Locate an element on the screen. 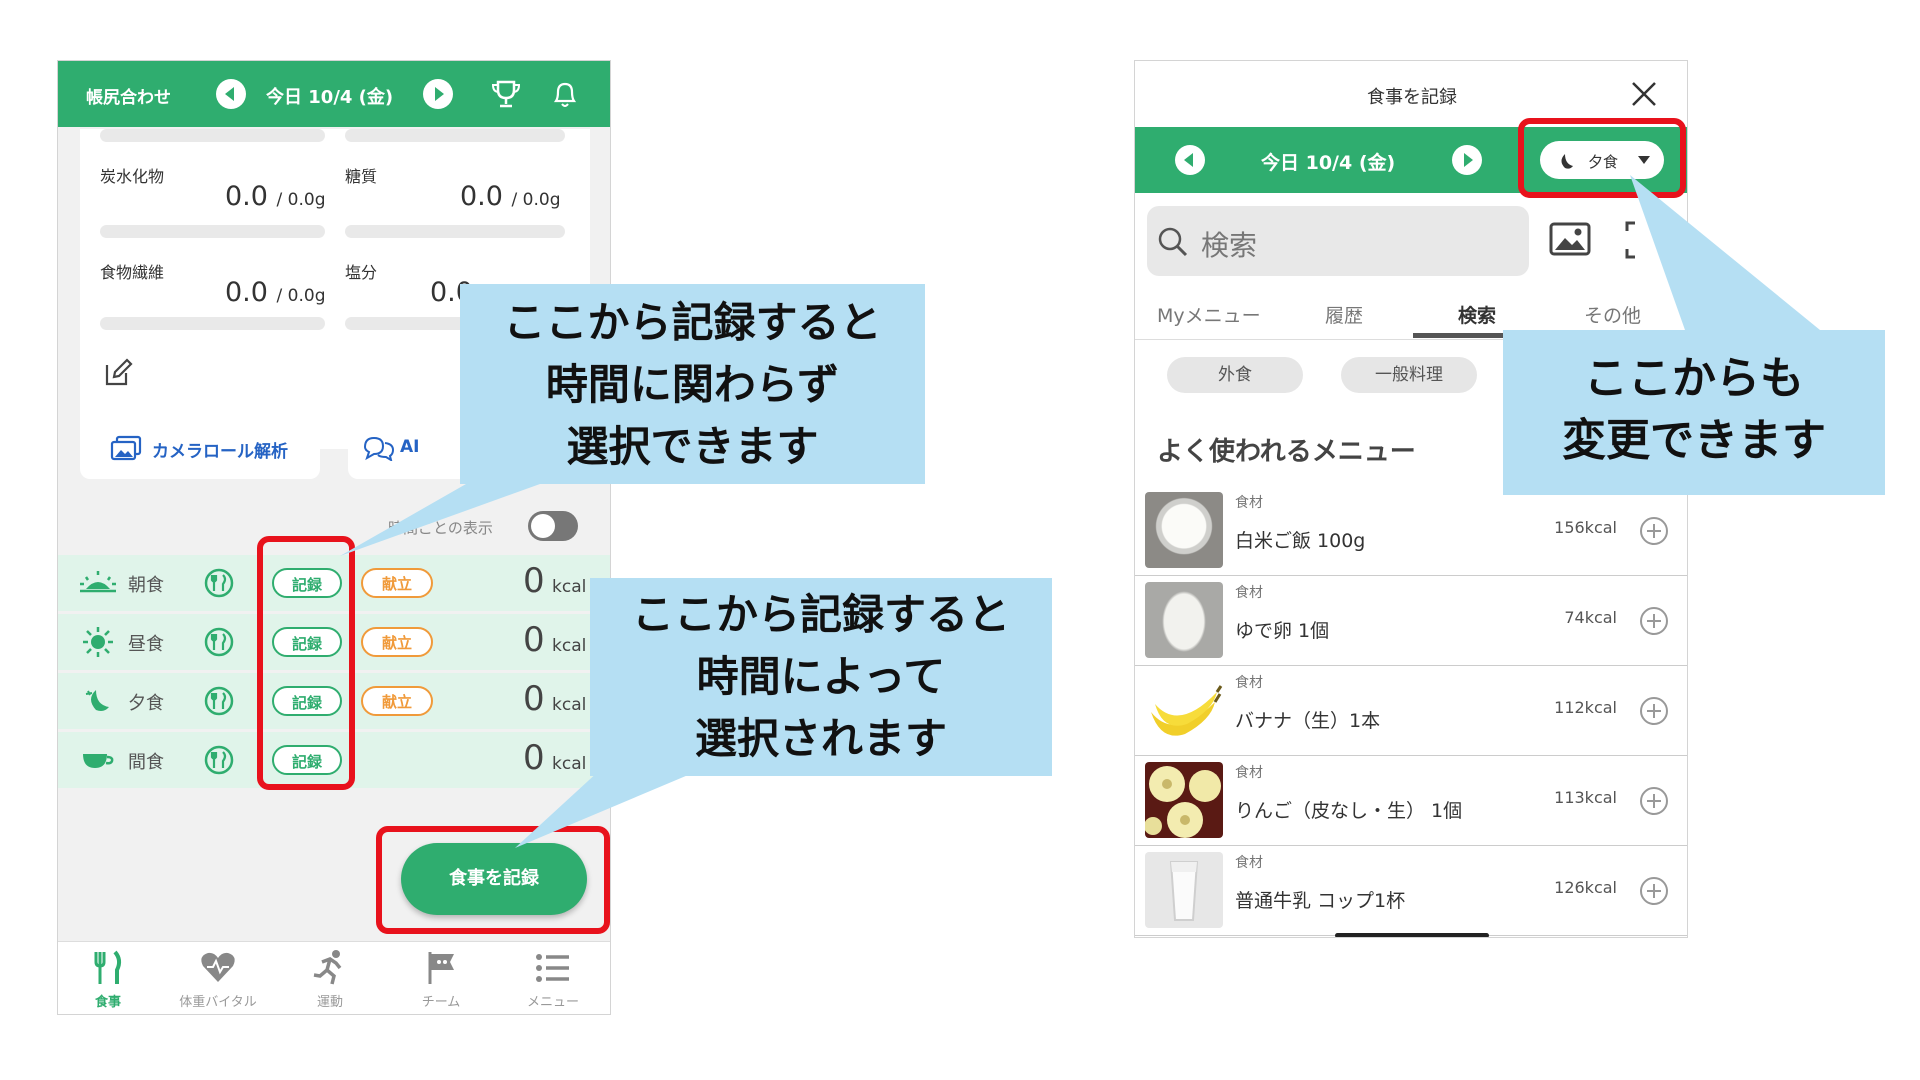 This screenshot has height=1080, width=1920. callout-by-time: ここから記録すると 時間によって 選択されます is located at coordinates (821, 677).